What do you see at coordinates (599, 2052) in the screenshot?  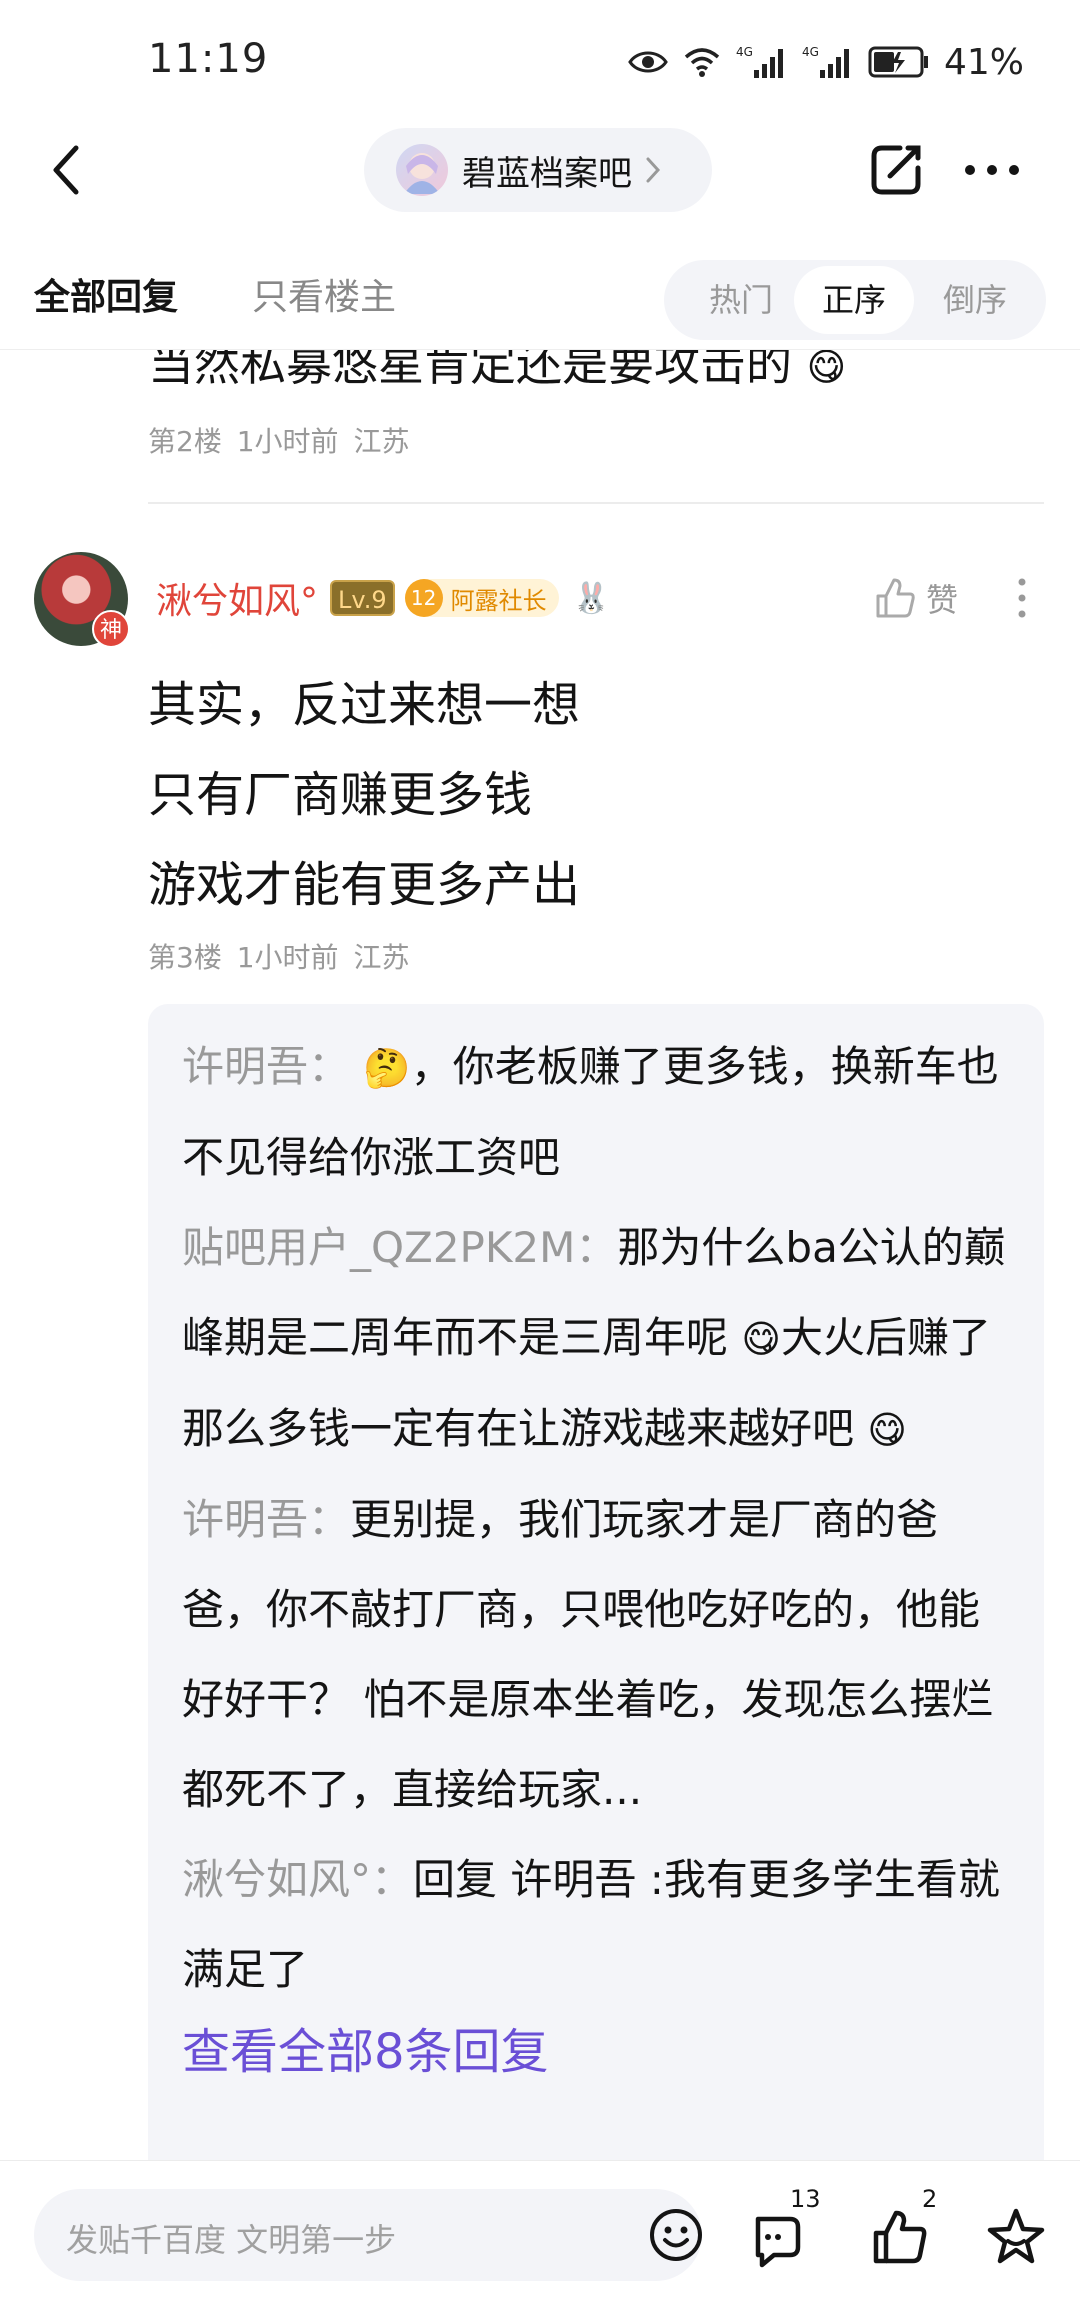 I see `view-all-replies-link: 查看全部8条回复` at bounding box center [599, 2052].